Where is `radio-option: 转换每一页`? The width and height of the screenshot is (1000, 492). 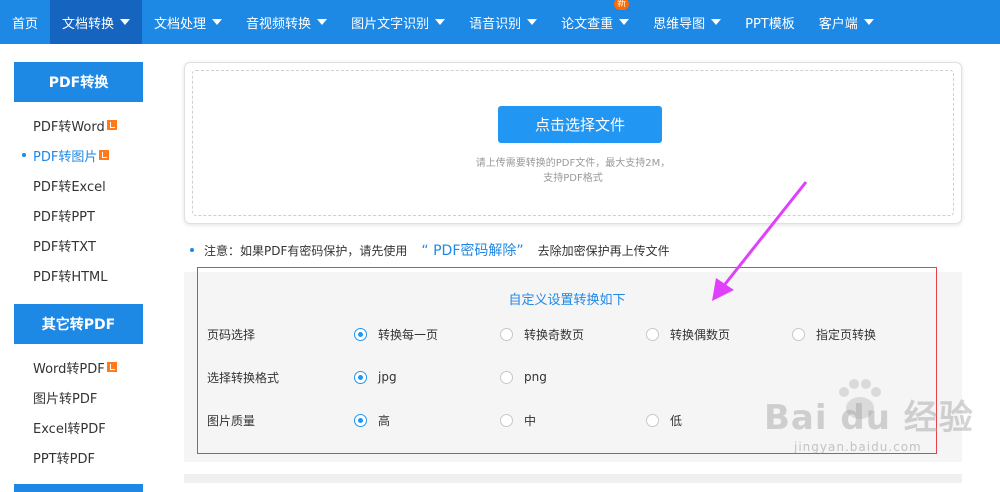 radio-option: 转换每一页 is located at coordinates (396, 334).